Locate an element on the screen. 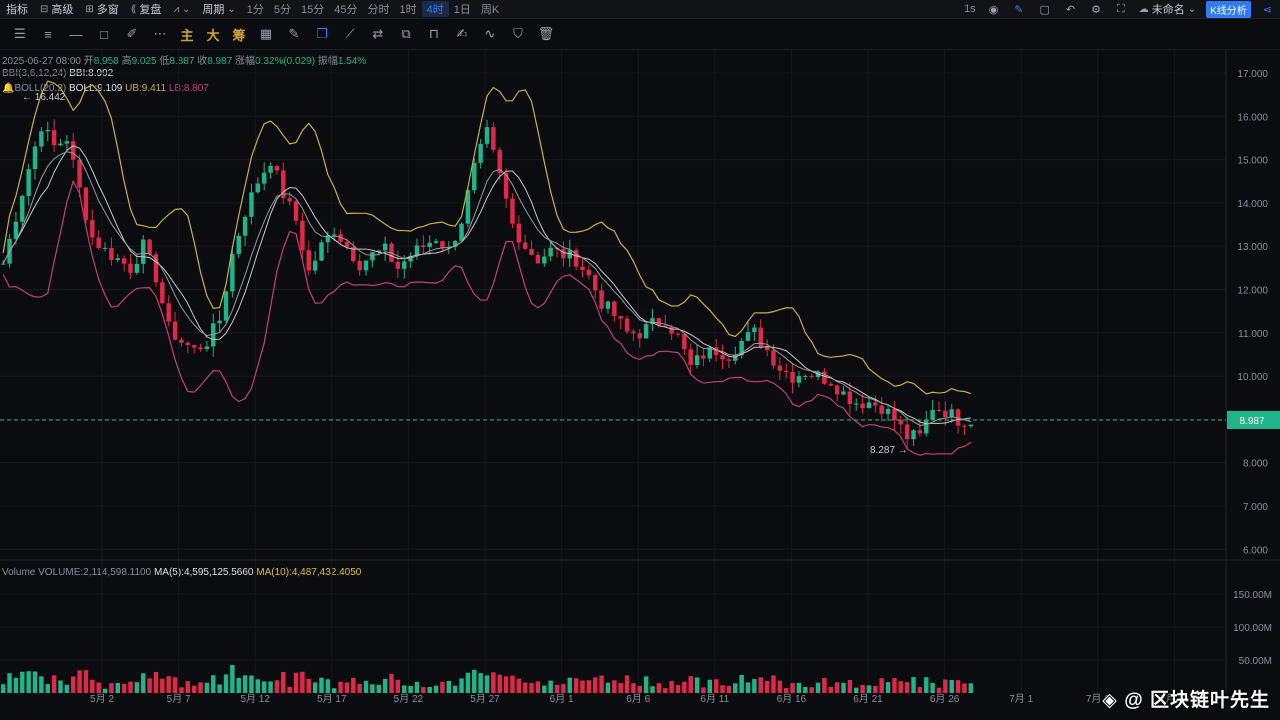 Image resolution: width=1280 pixels, height=720 pixels. draw-icon: ✎ is located at coordinates (294, 34).